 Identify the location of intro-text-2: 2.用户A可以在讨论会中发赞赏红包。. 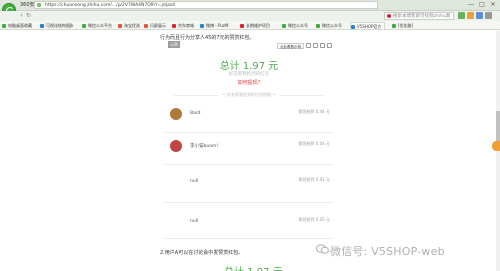
(202, 253).